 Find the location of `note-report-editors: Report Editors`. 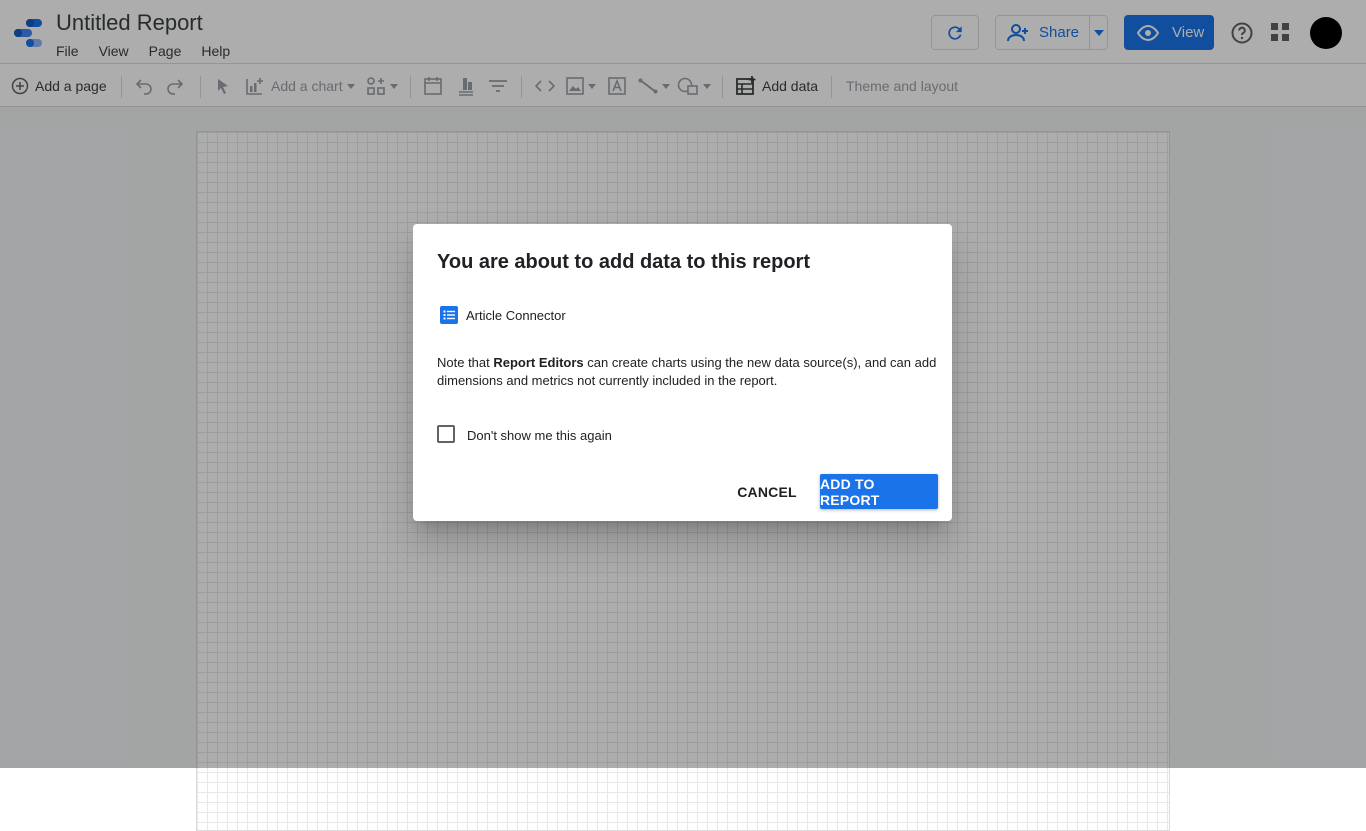

note-report-editors: Report Editors is located at coordinates (538, 362).